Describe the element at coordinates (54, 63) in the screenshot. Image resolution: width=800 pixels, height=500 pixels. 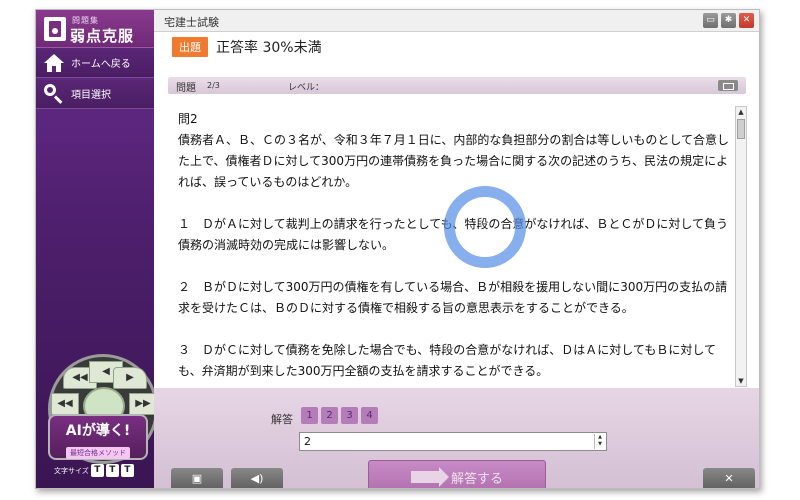
I see `home-icon` at that location.